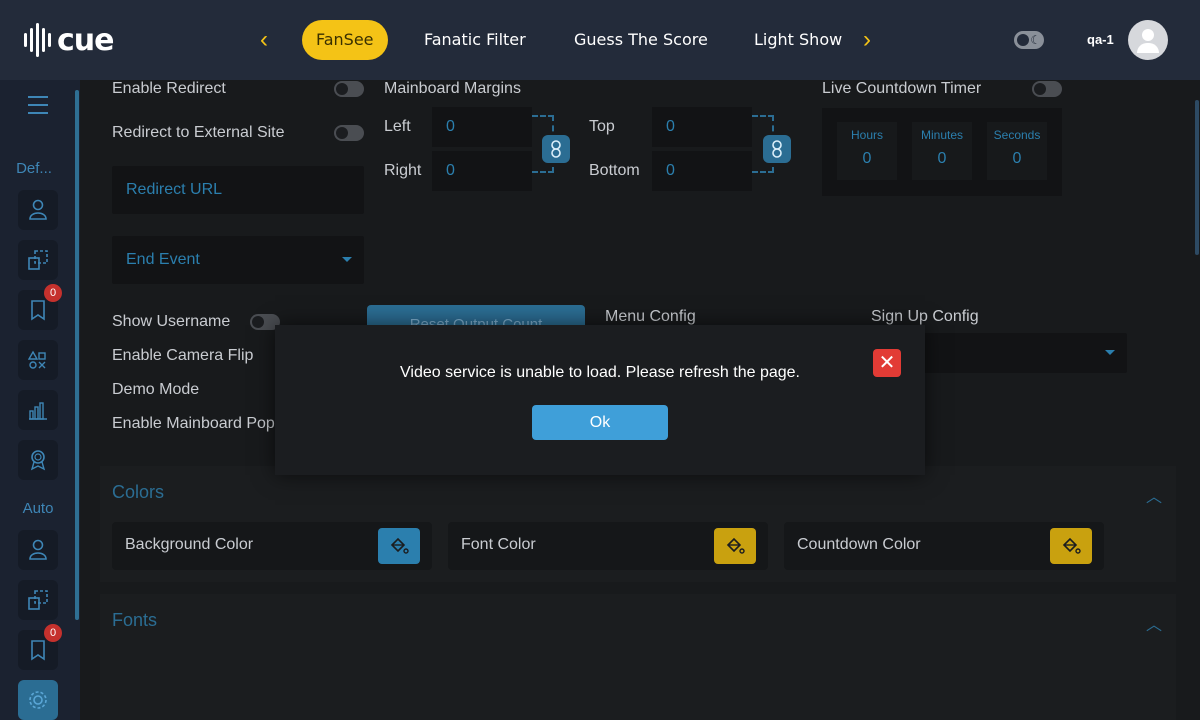  I want to click on seconds-label: Seconds, so click(1017, 135).